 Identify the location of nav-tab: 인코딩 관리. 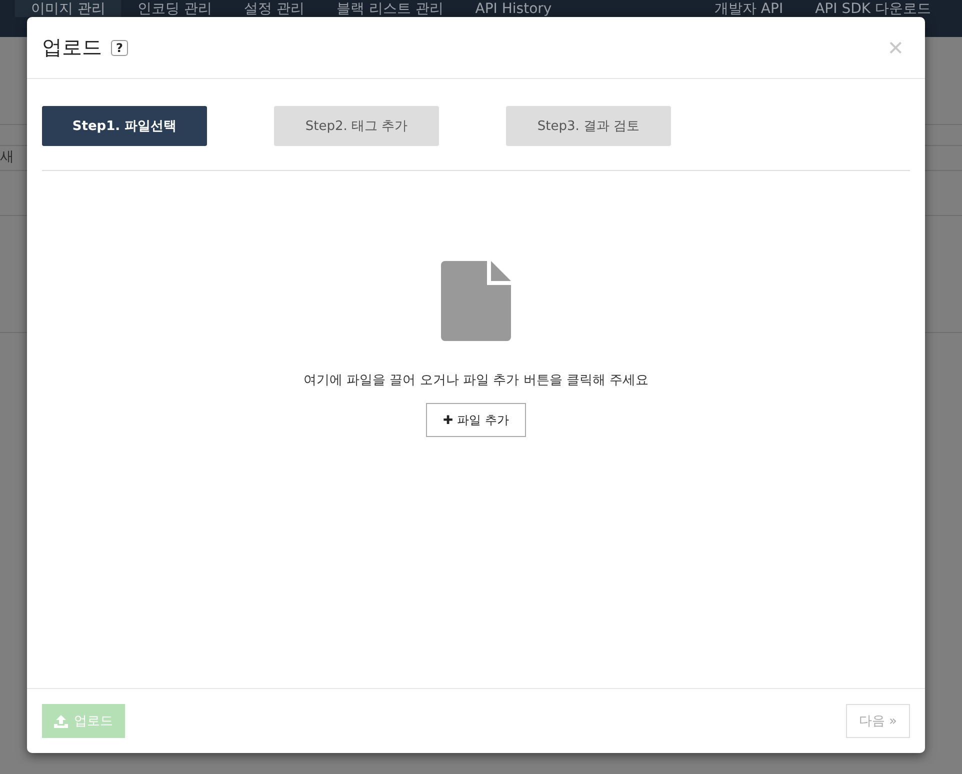
(174, 8).